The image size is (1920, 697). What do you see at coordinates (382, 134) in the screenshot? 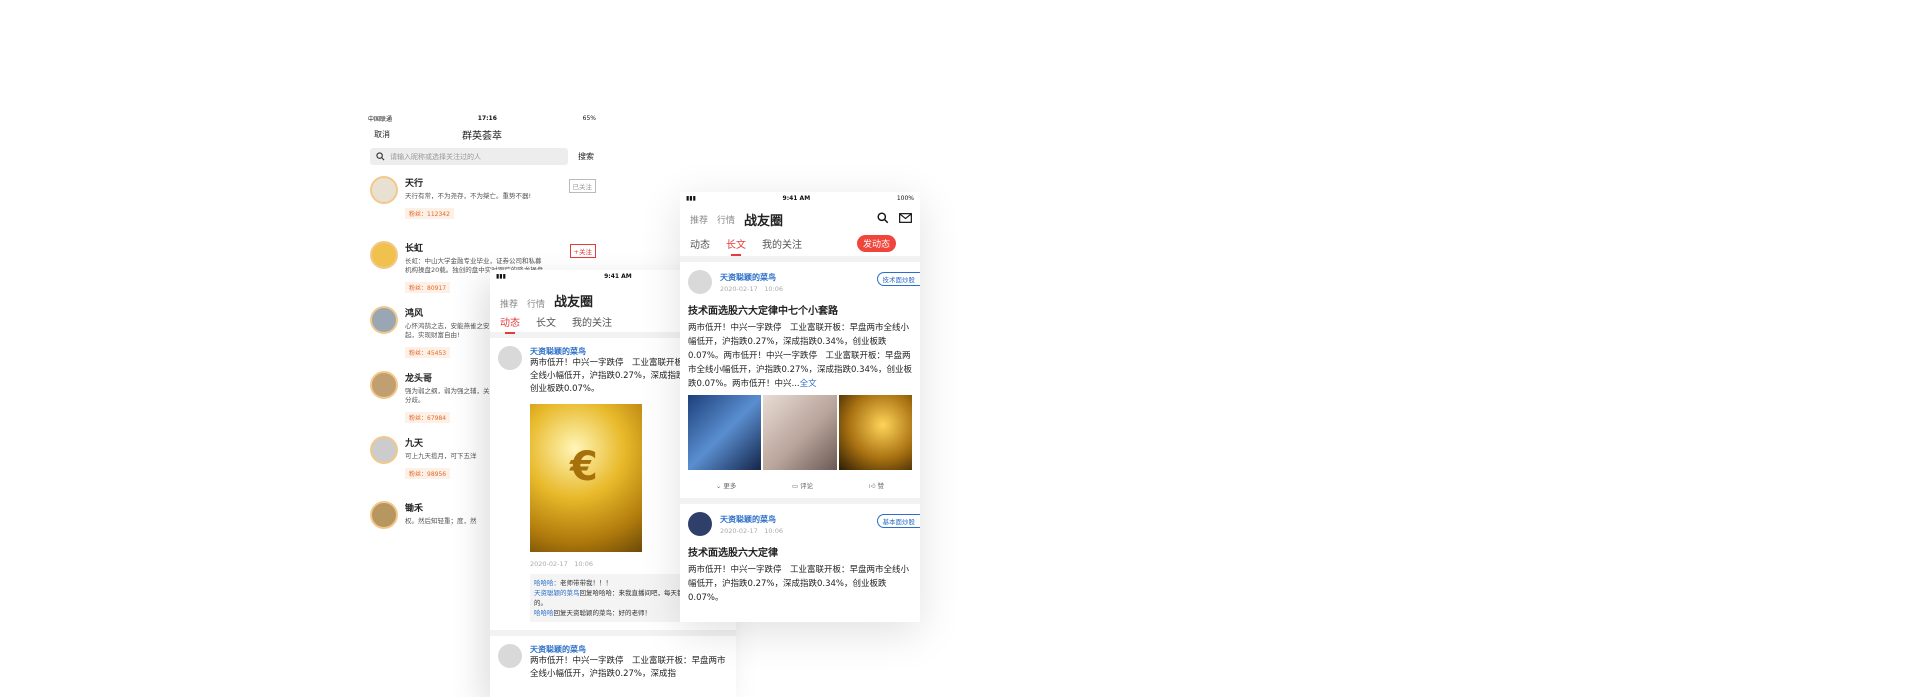
I see `cancel-button: 取消` at bounding box center [382, 134].